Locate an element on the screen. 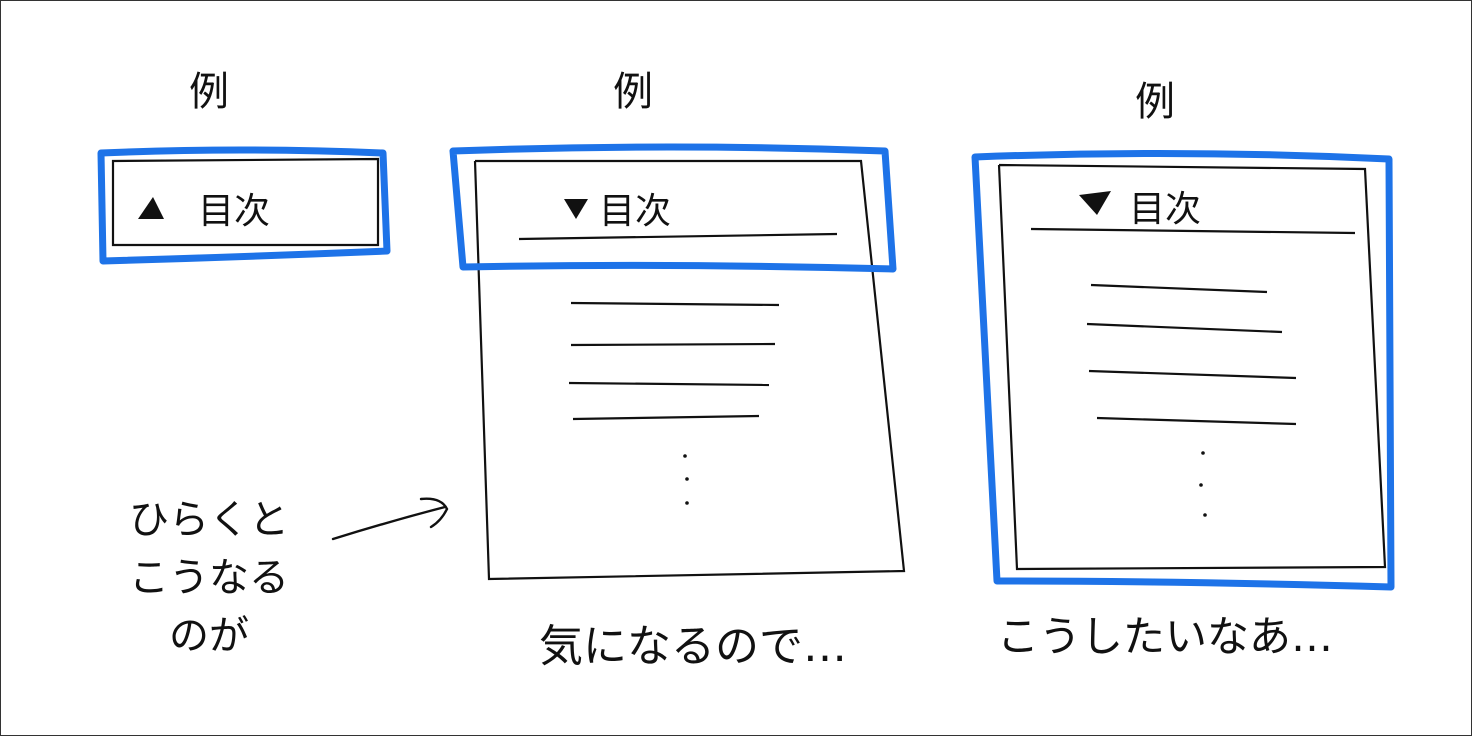 This screenshot has width=1472, height=737. highlight-box is located at coordinates (673, 208).